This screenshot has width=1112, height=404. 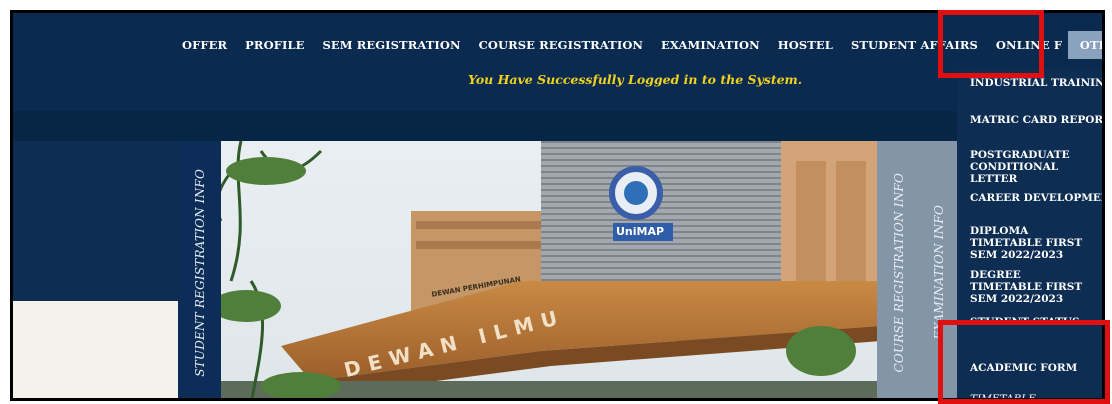 I want to click on nav-others: OTHERS, so click(x=1084, y=45).